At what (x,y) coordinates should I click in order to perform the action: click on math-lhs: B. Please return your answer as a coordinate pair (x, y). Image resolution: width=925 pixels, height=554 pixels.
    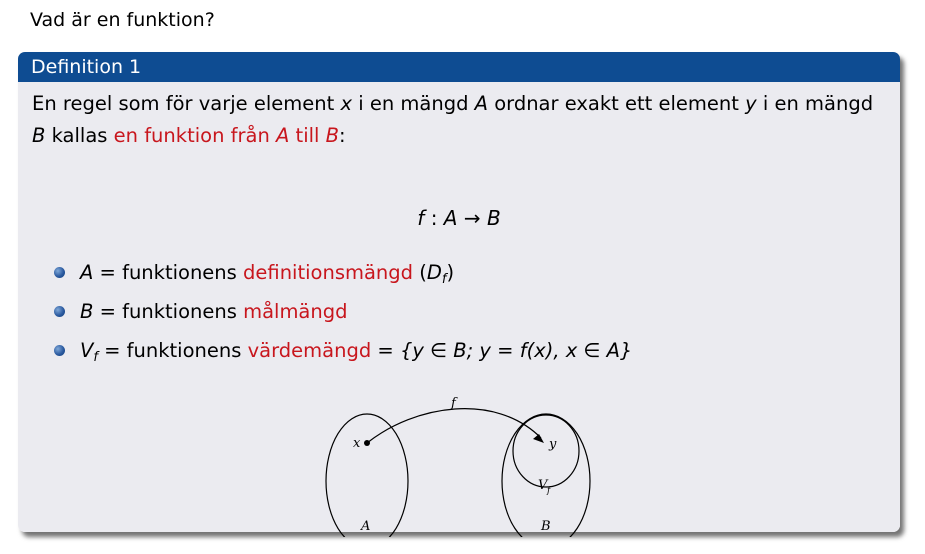
    Looking at the image, I should click on (87, 311).